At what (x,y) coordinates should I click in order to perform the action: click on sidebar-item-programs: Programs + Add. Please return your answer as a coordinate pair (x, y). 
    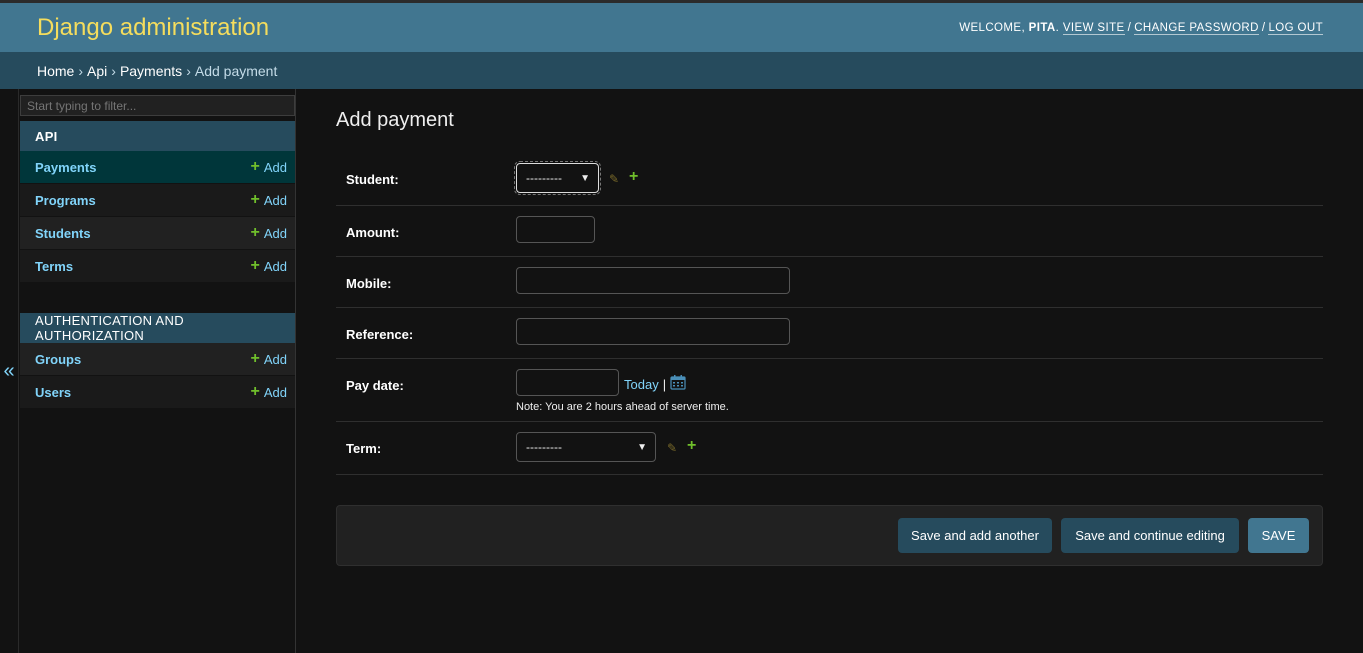
    Looking at the image, I should click on (157, 200).